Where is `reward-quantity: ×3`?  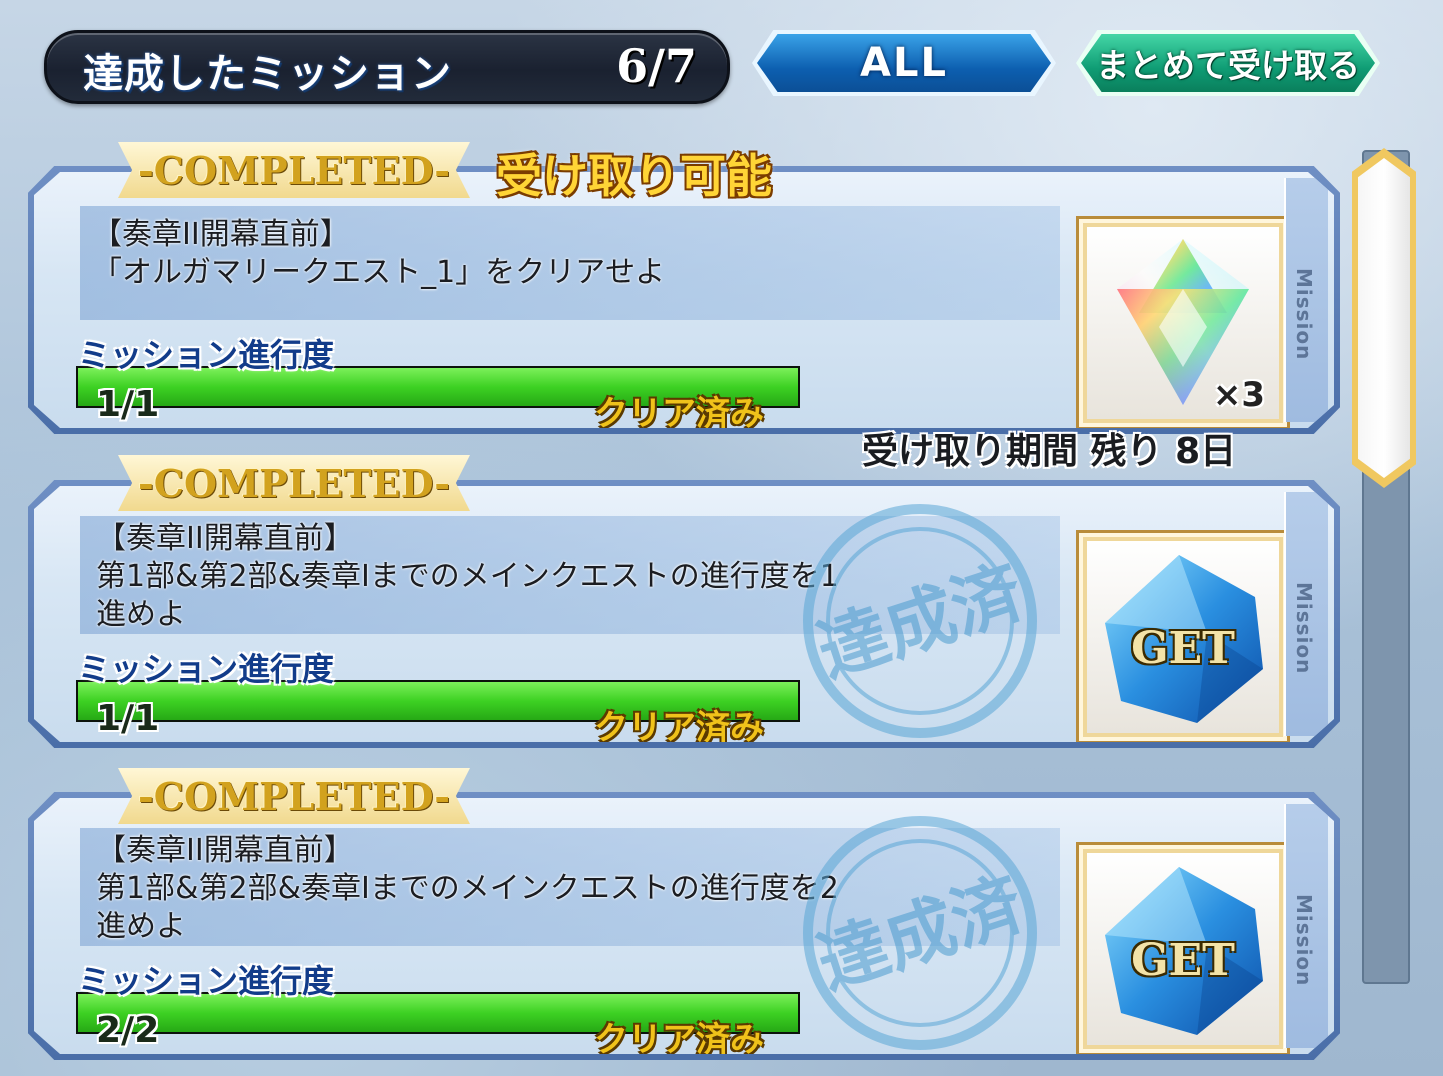 reward-quantity: ×3 is located at coordinates (1238, 395).